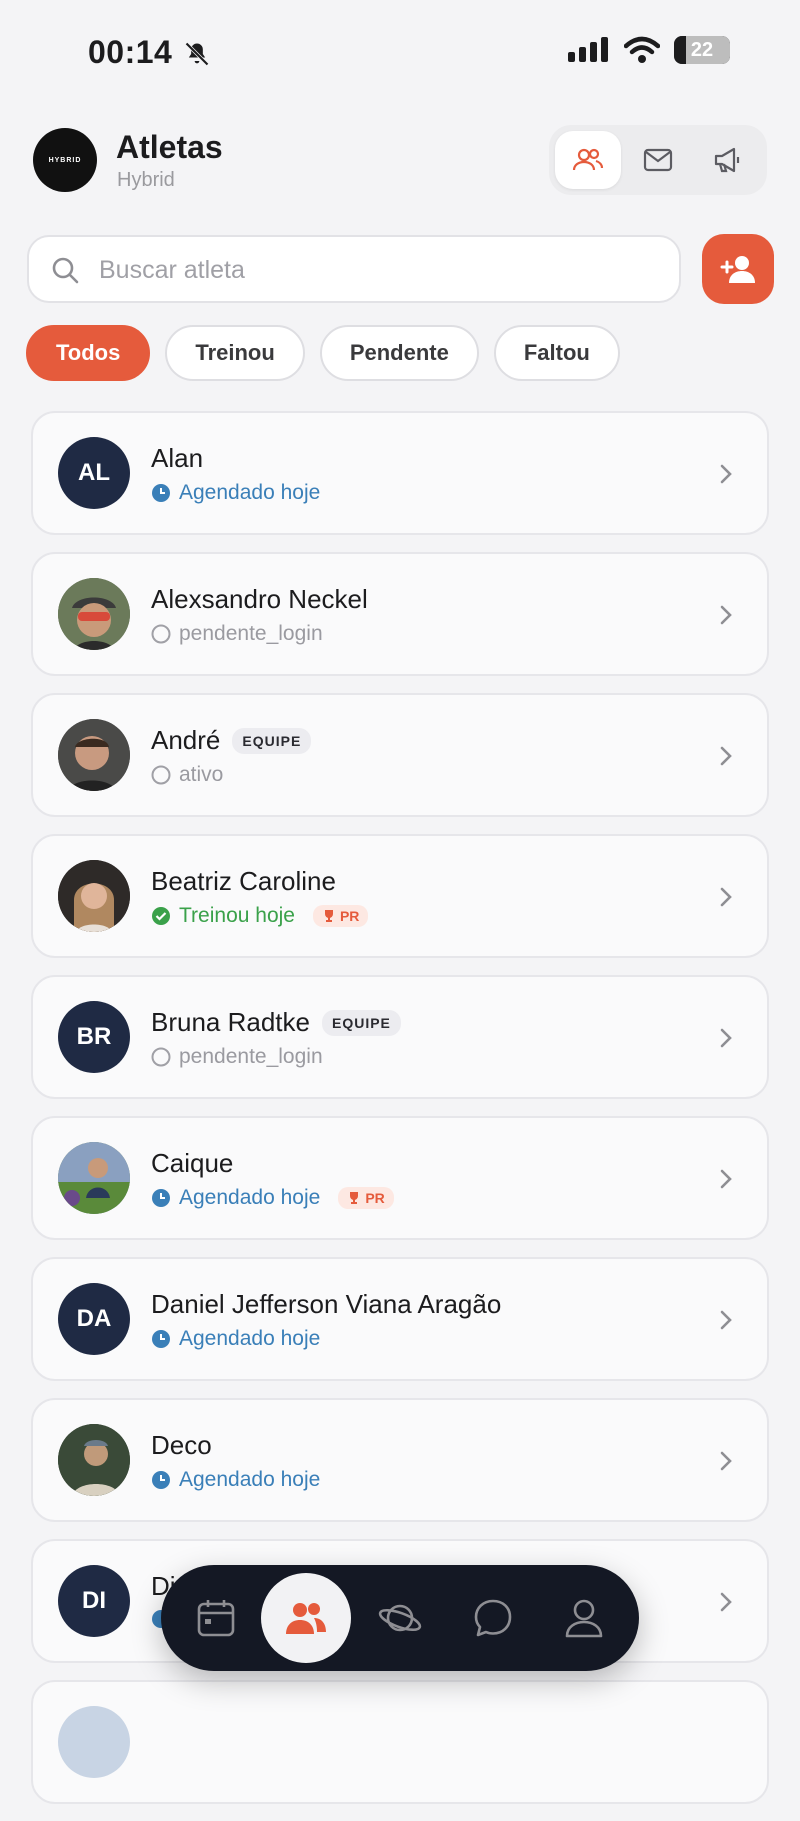 This screenshot has height=1821, width=800. What do you see at coordinates (642, 49) in the screenshot?
I see `wifi-icon` at bounding box center [642, 49].